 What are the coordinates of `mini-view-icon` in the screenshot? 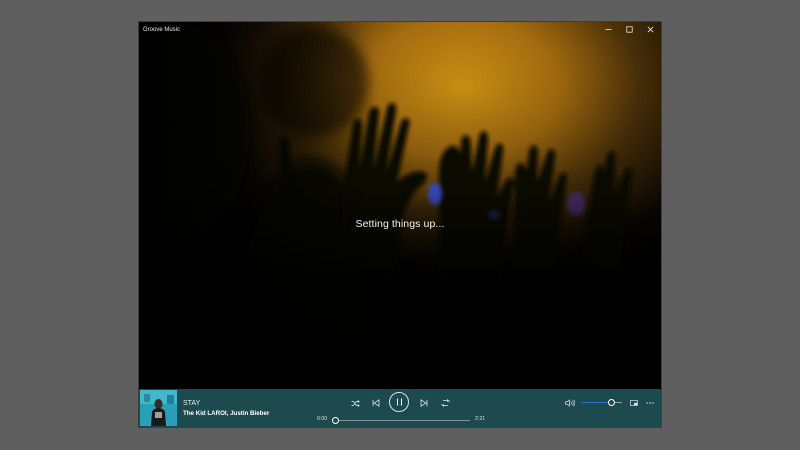 It's located at (634, 403).